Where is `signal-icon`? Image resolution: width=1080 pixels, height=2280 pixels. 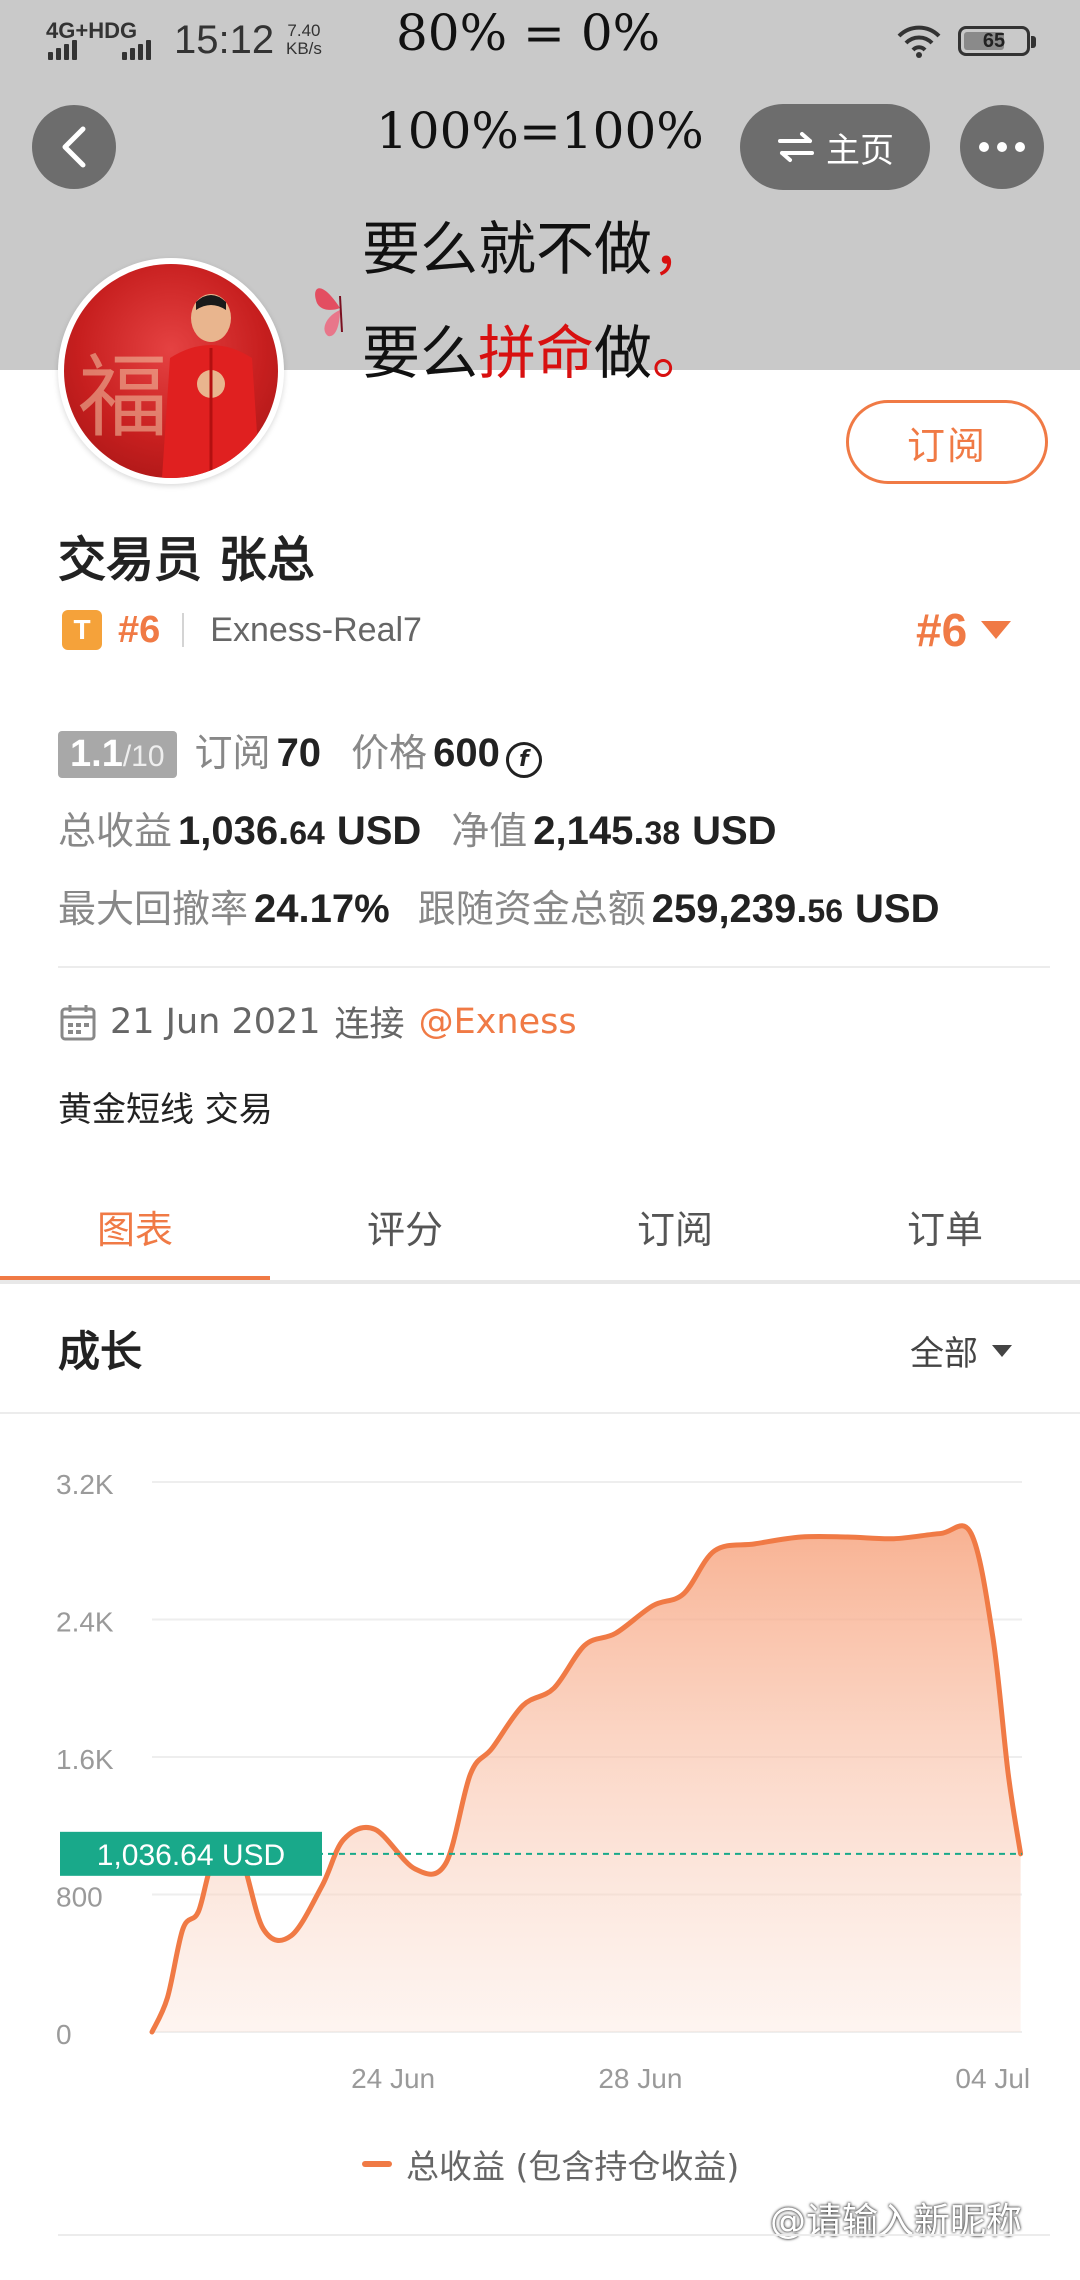 signal-icon is located at coordinates (62, 50).